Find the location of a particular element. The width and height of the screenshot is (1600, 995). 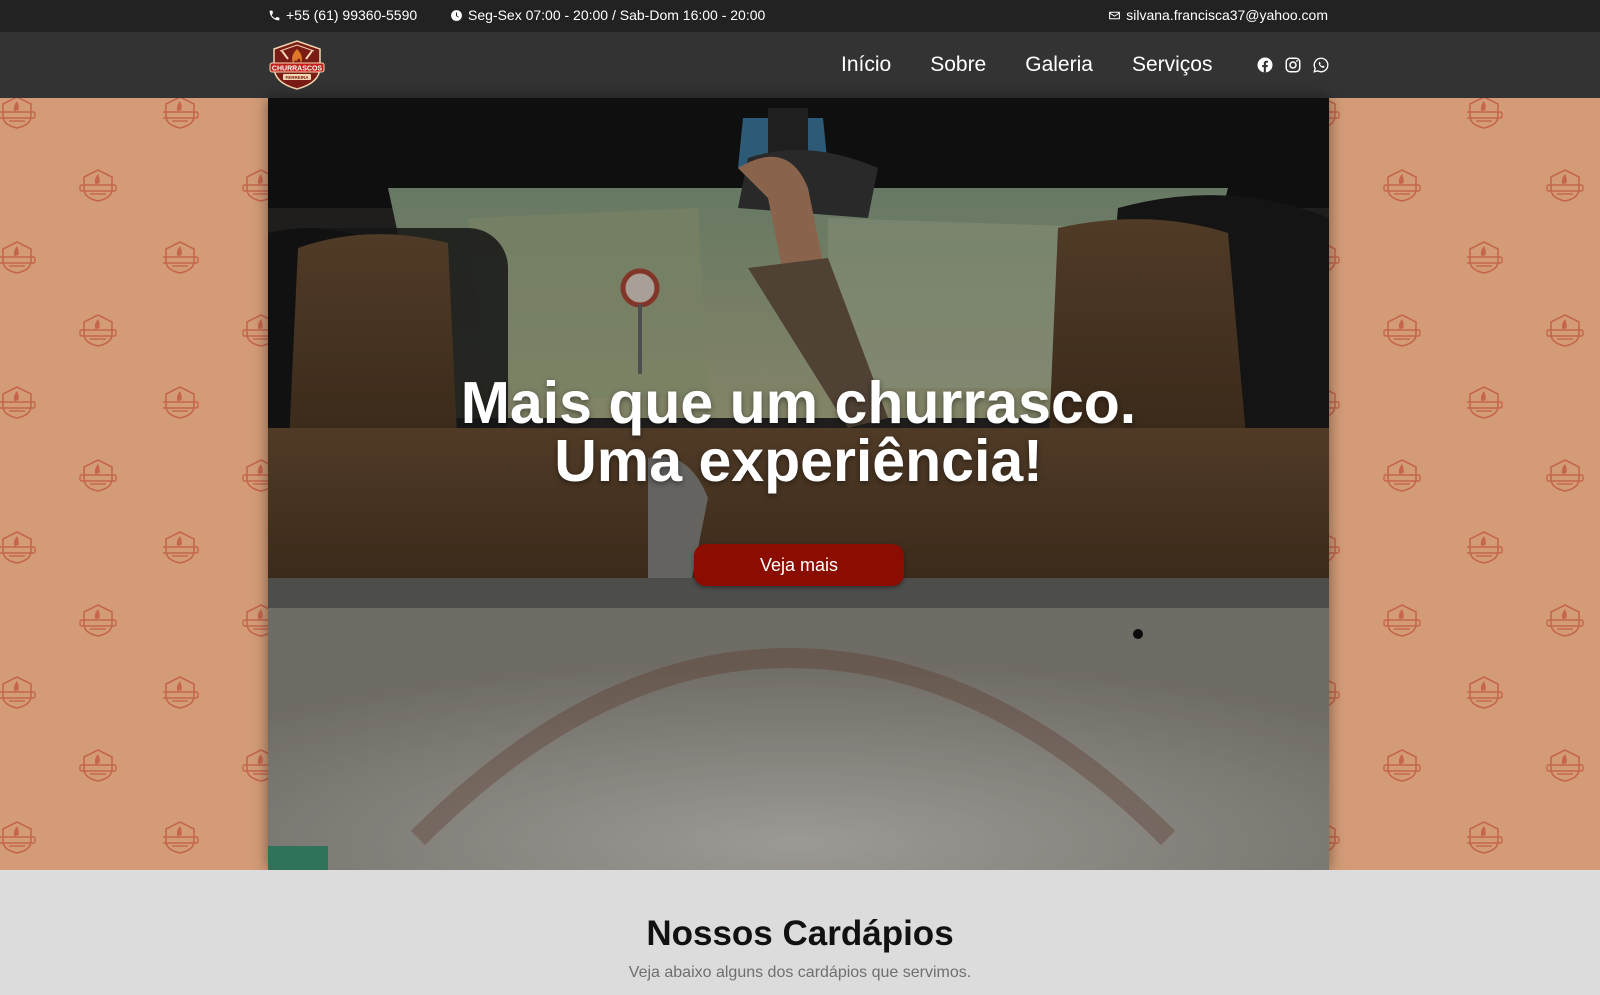

phone-icon is located at coordinates (274, 15).